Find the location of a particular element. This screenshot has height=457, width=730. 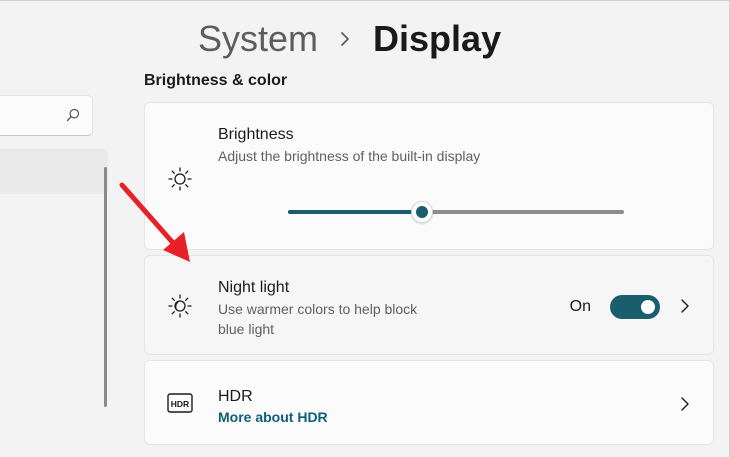

breadcrumb: System Display is located at coordinates (349, 39).